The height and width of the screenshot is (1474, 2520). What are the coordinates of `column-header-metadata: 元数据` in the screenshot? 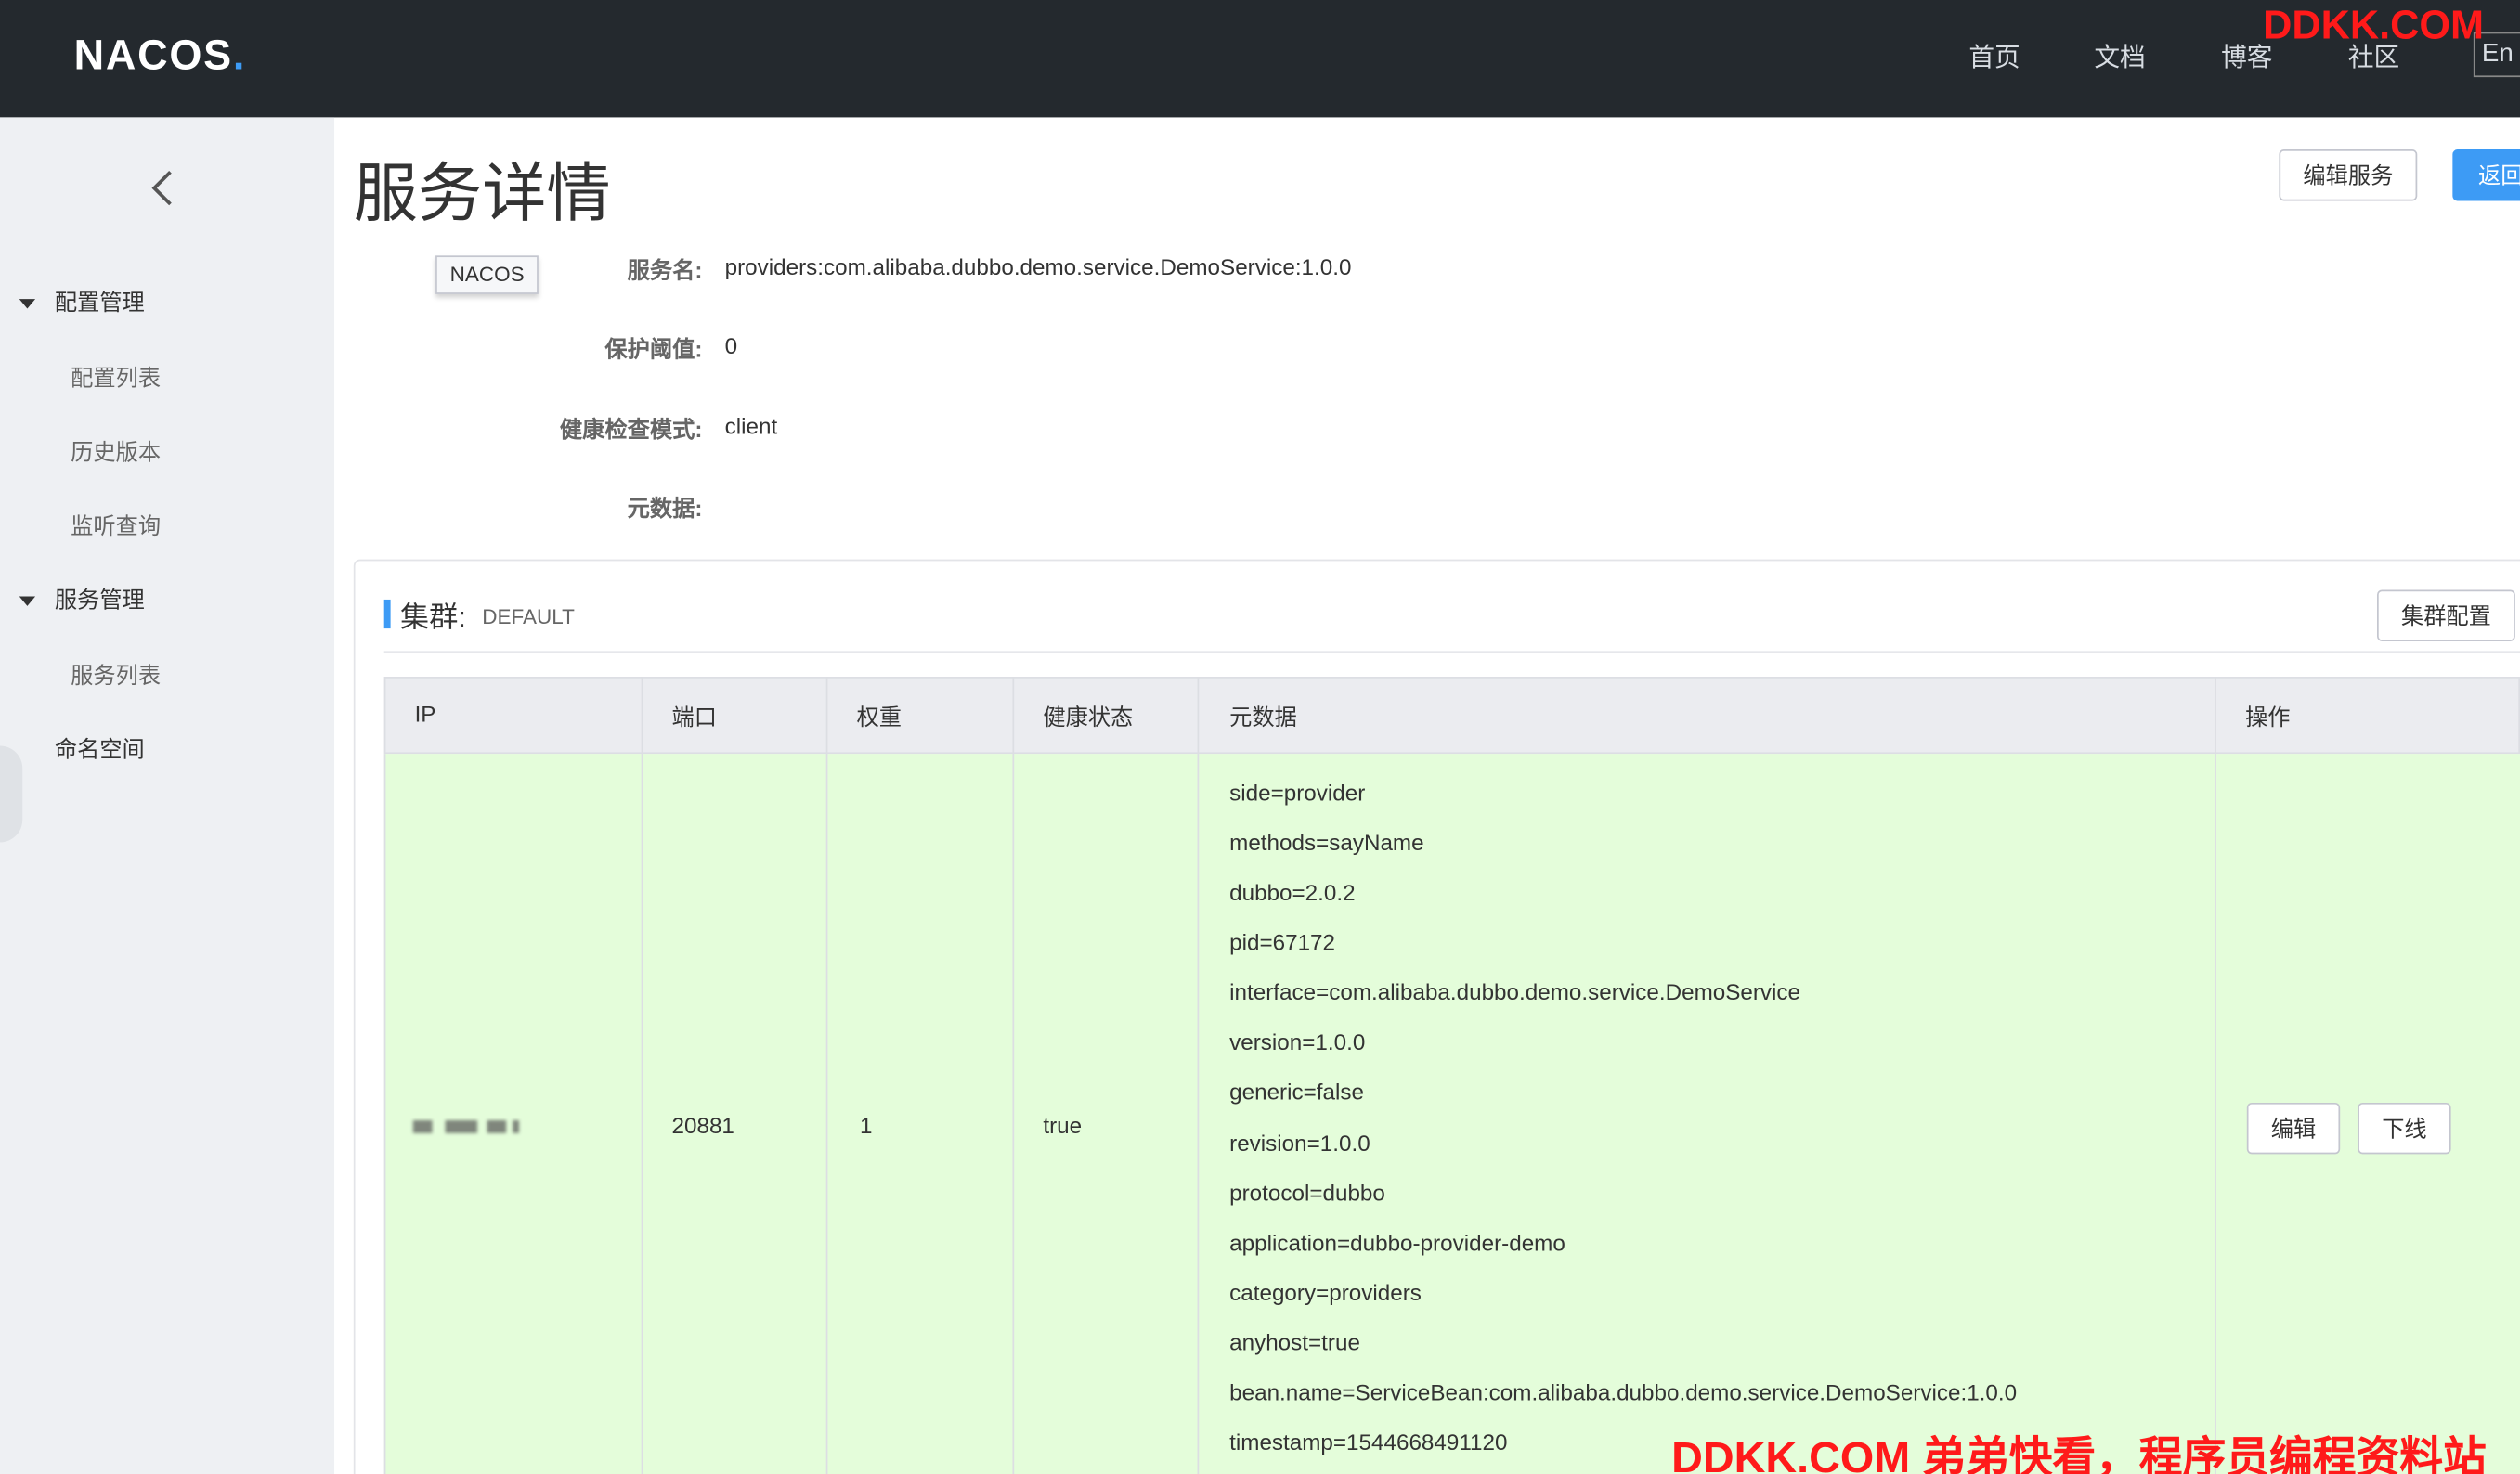 It's located at (1263, 717).